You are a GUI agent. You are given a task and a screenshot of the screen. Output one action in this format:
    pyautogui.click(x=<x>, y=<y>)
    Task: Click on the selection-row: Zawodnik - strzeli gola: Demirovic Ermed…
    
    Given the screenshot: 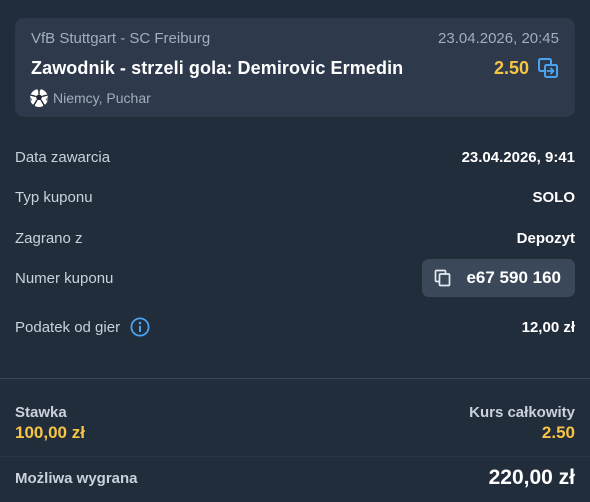 What is the action you would take?
    pyautogui.click(x=295, y=68)
    